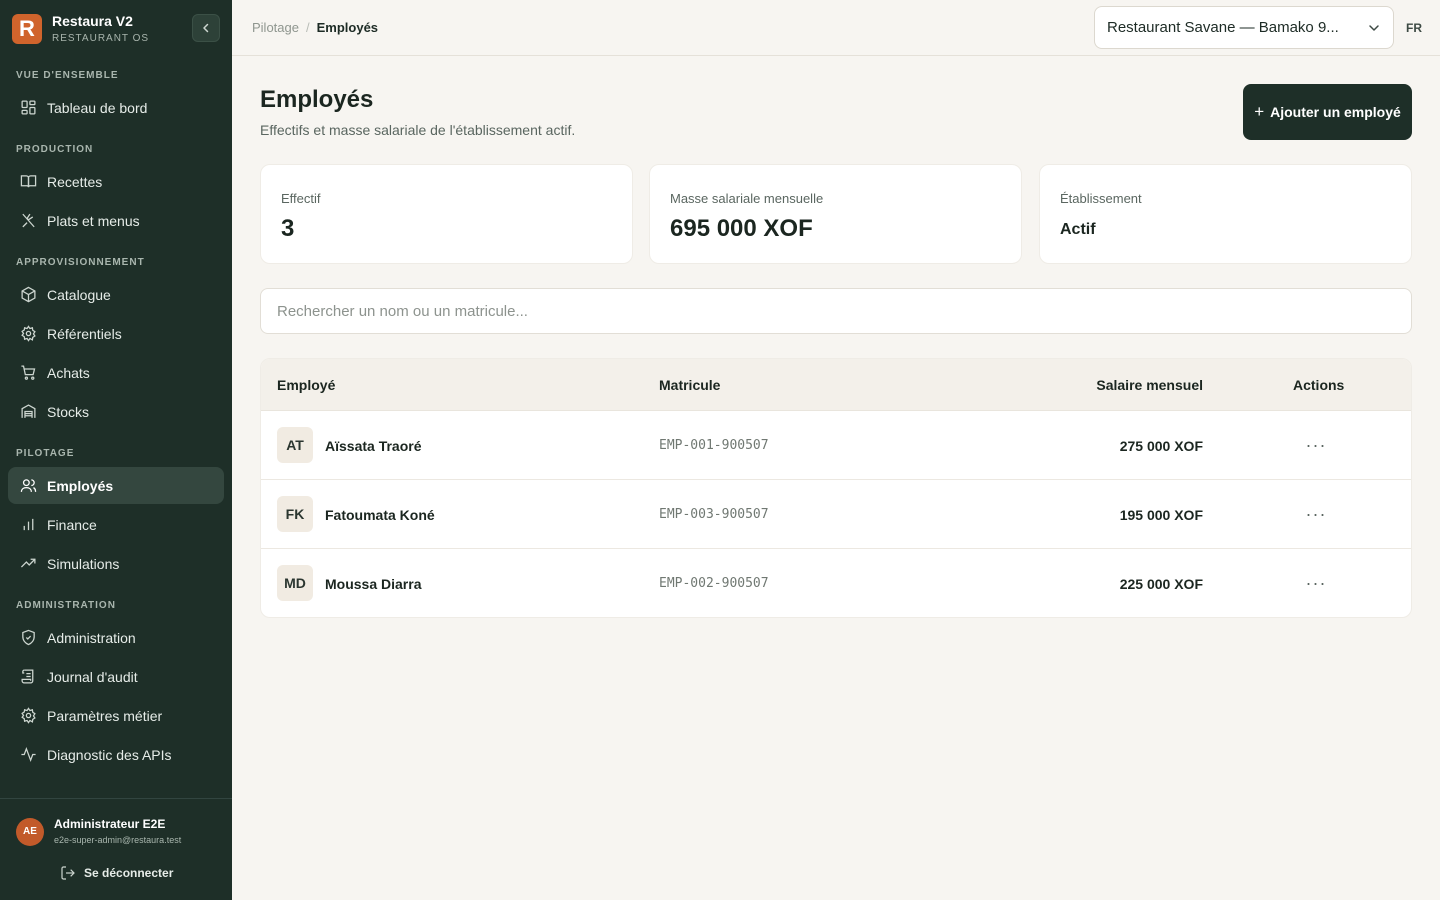 This screenshot has width=1440, height=900. I want to click on column-header-employee: Employé, so click(306, 385).